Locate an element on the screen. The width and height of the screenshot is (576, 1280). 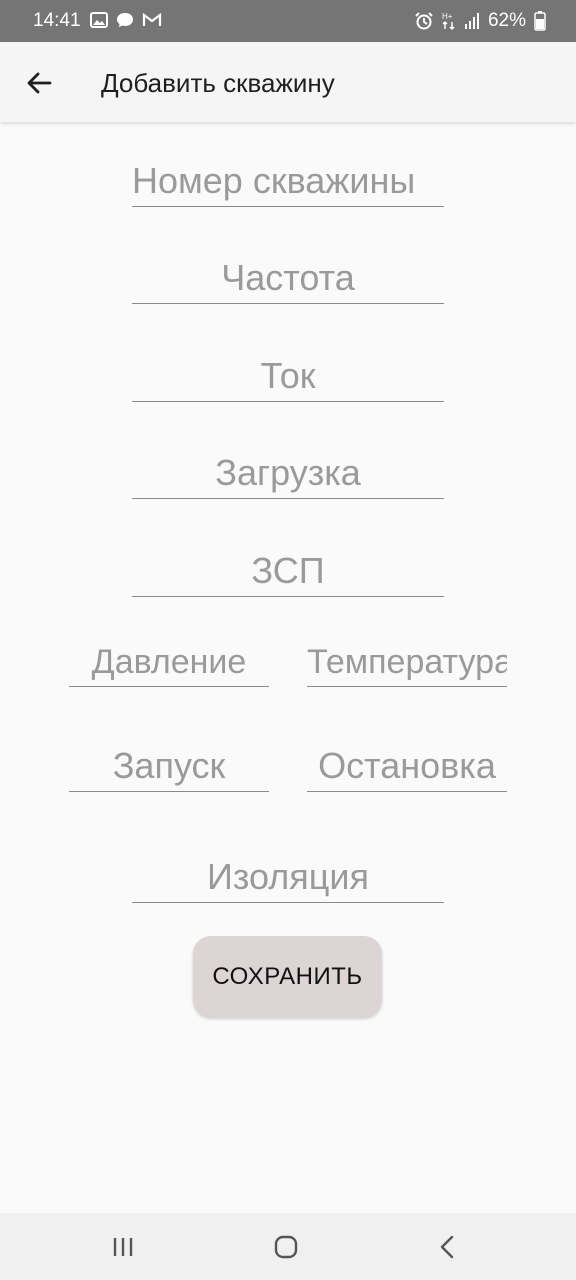
gmail-icon is located at coordinates (152, 20).